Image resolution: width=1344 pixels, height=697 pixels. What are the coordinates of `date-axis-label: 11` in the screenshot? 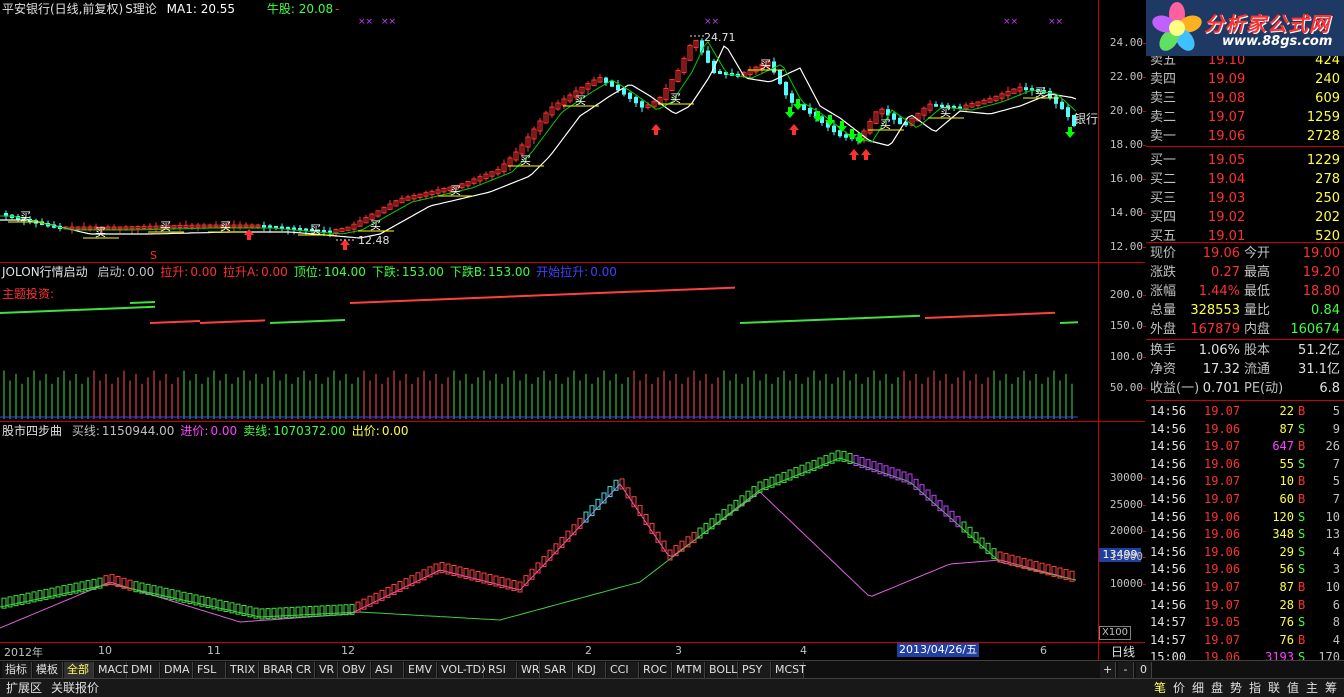 It's located at (214, 650).